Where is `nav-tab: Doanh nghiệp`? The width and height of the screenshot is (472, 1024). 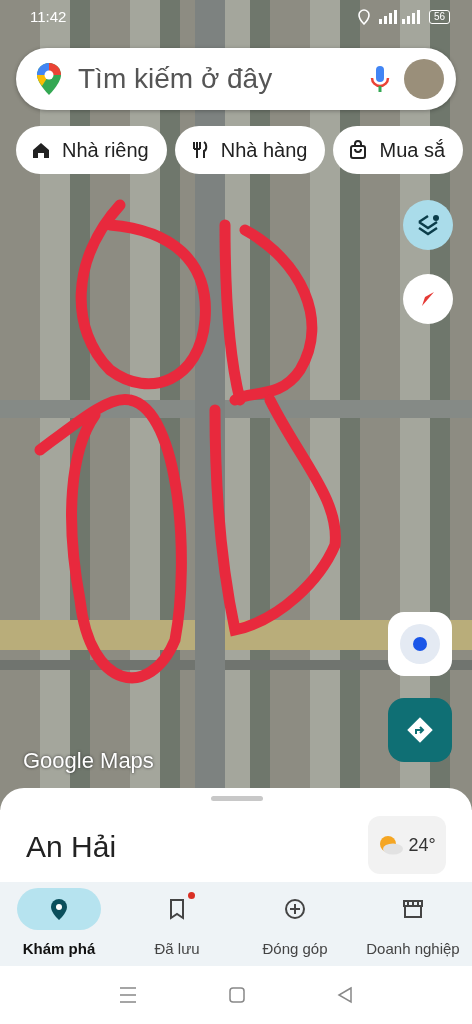
nav-tab: Doanh nghiệp is located at coordinates (413, 924).